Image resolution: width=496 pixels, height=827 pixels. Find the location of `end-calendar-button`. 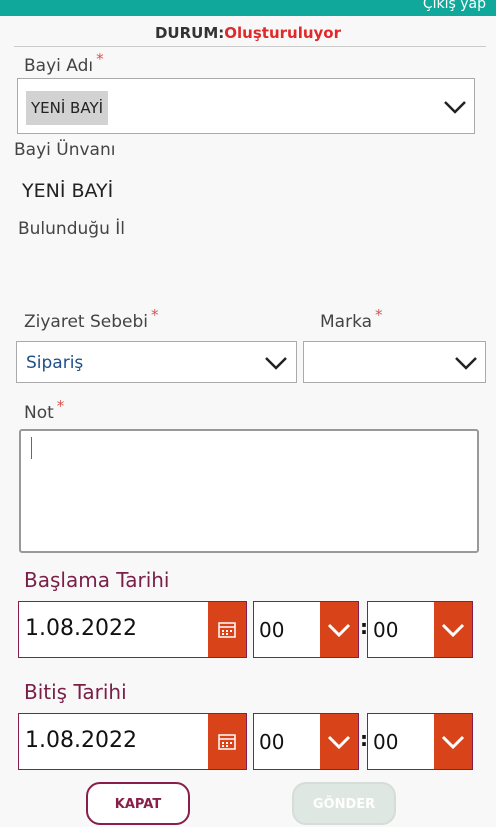

end-calendar-button is located at coordinates (227, 741).